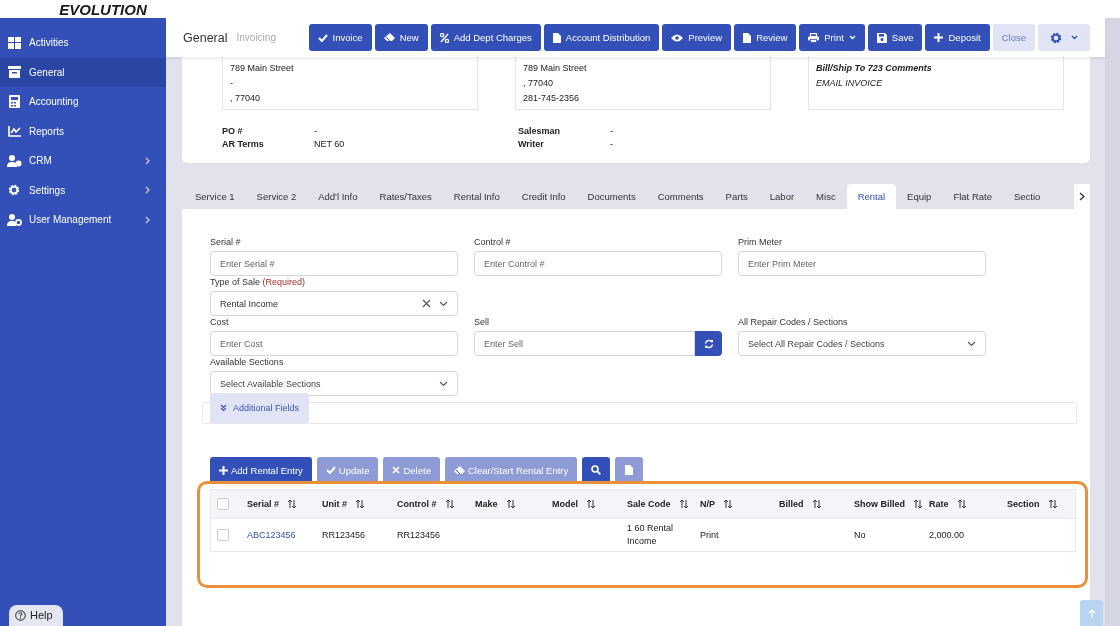  What do you see at coordinates (649, 504) in the screenshot?
I see `column-header: Sale Code` at bounding box center [649, 504].